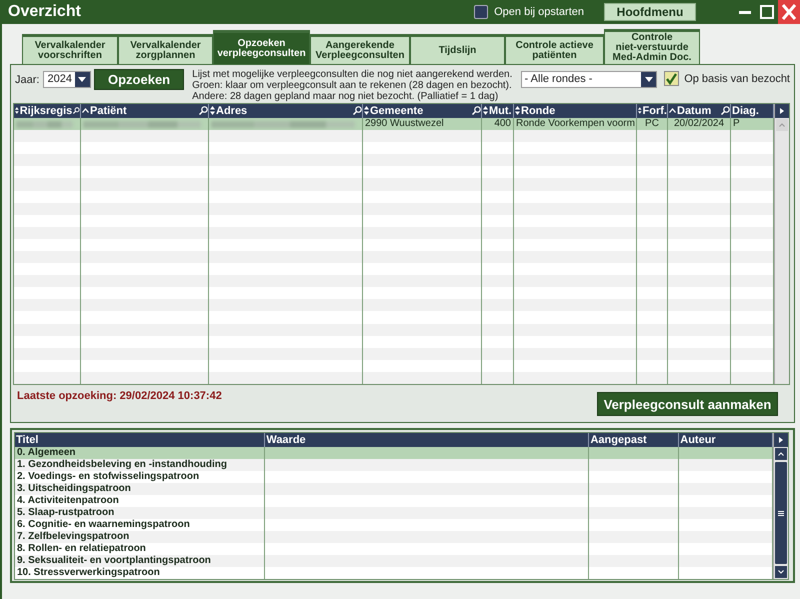 This screenshot has height=599, width=800. I want to click on column-title: Rijksregis, so click(46, 110).